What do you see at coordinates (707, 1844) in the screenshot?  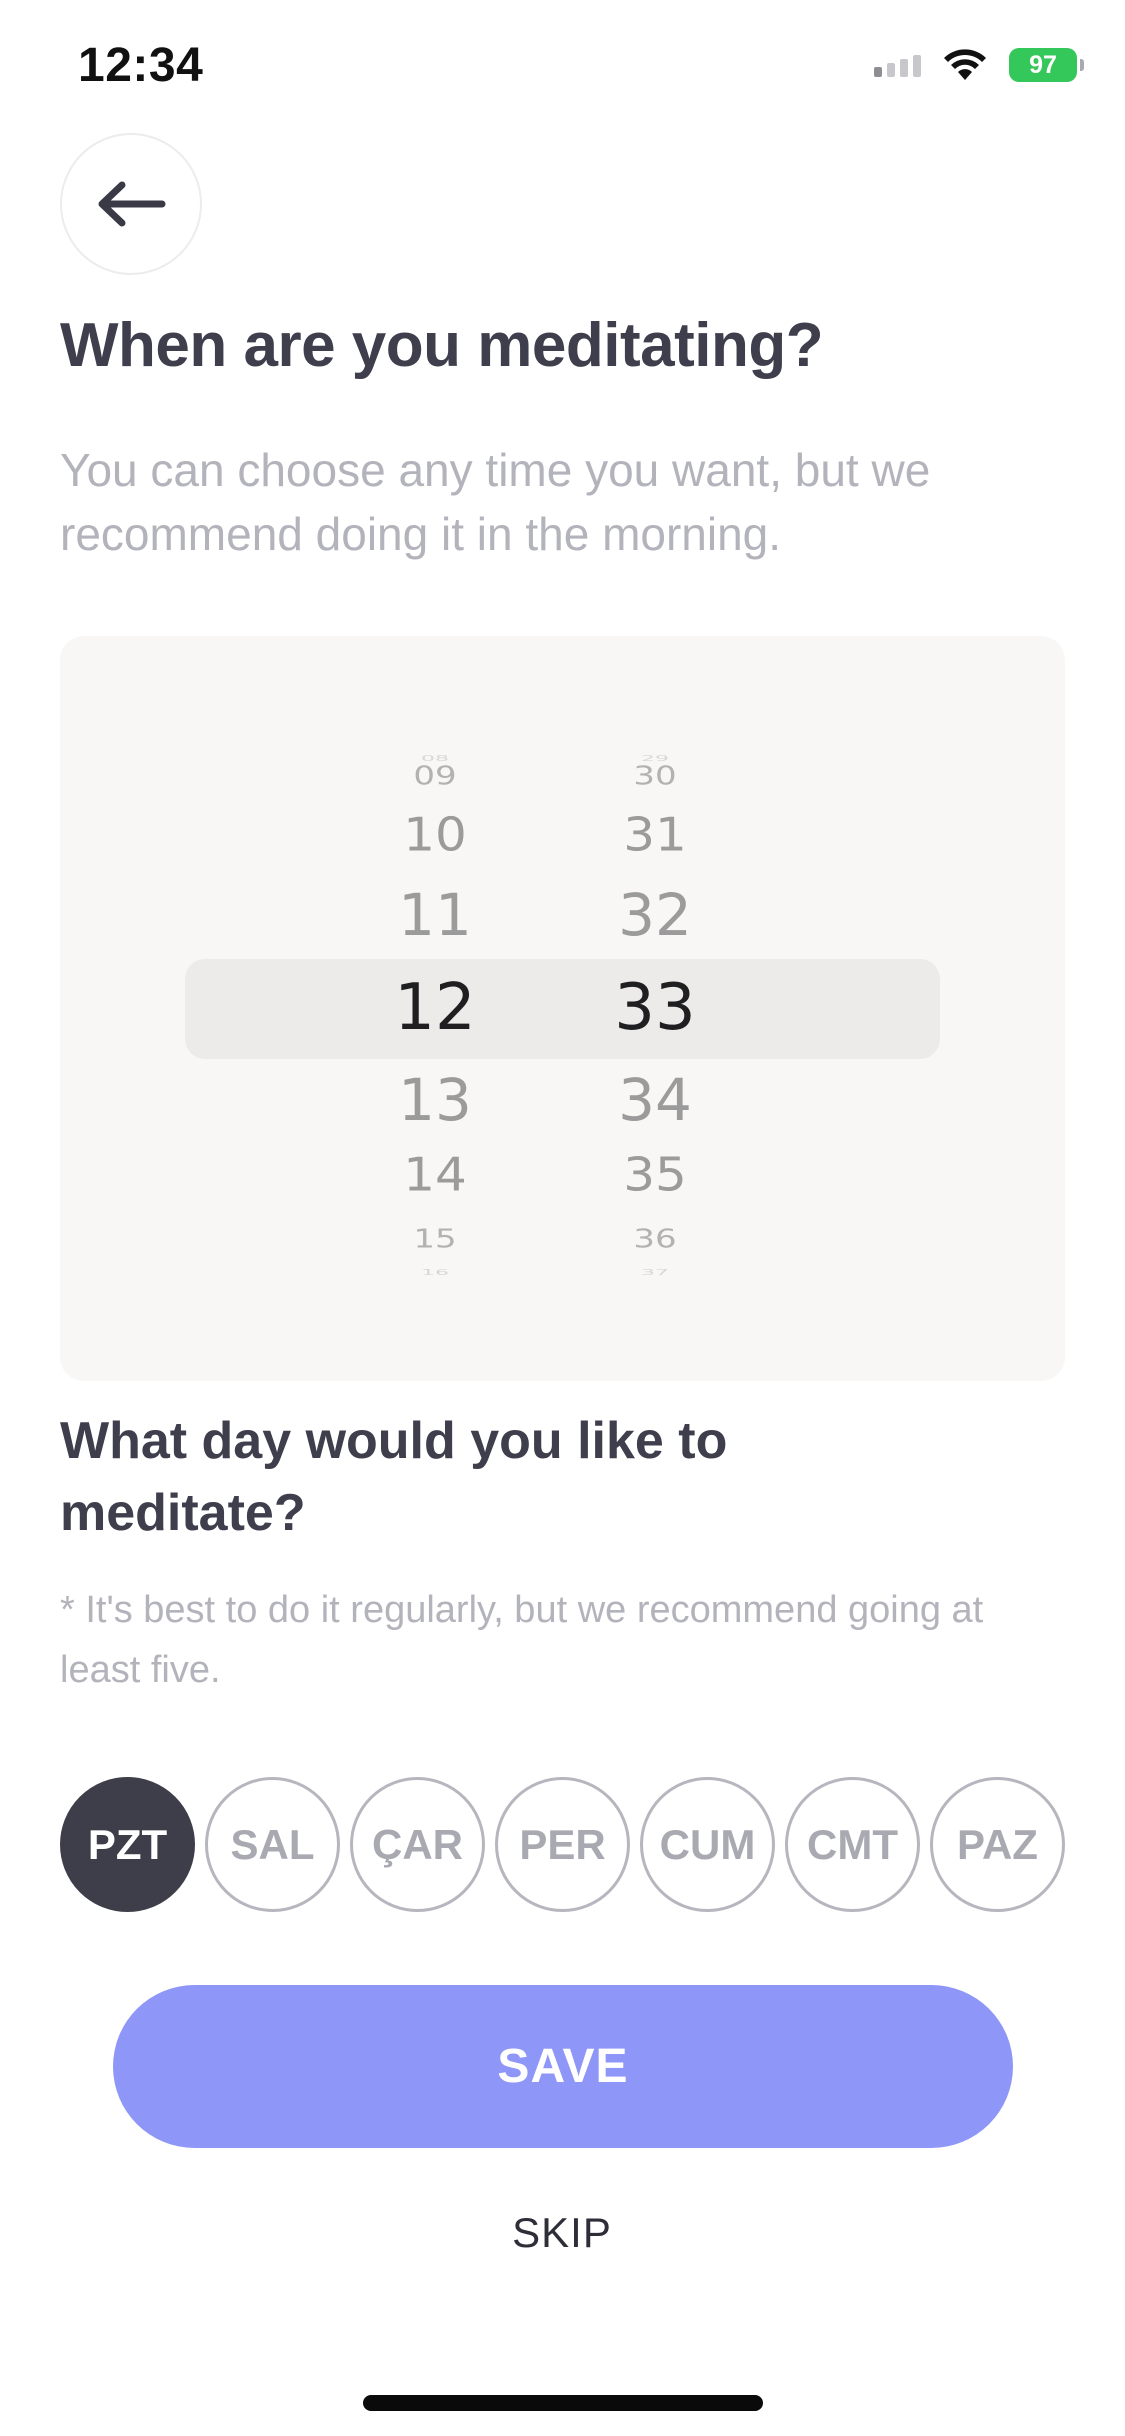 I see `day-chip-cum: CUM` at bounding box center [707, 1844].